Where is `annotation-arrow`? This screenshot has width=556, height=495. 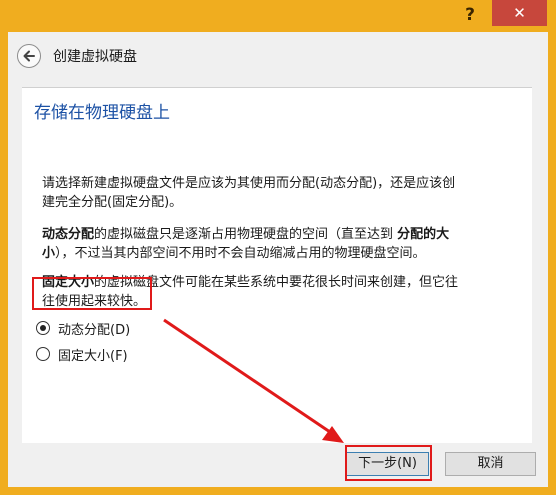 annotation-arrow is located at coordinates (253, 380).